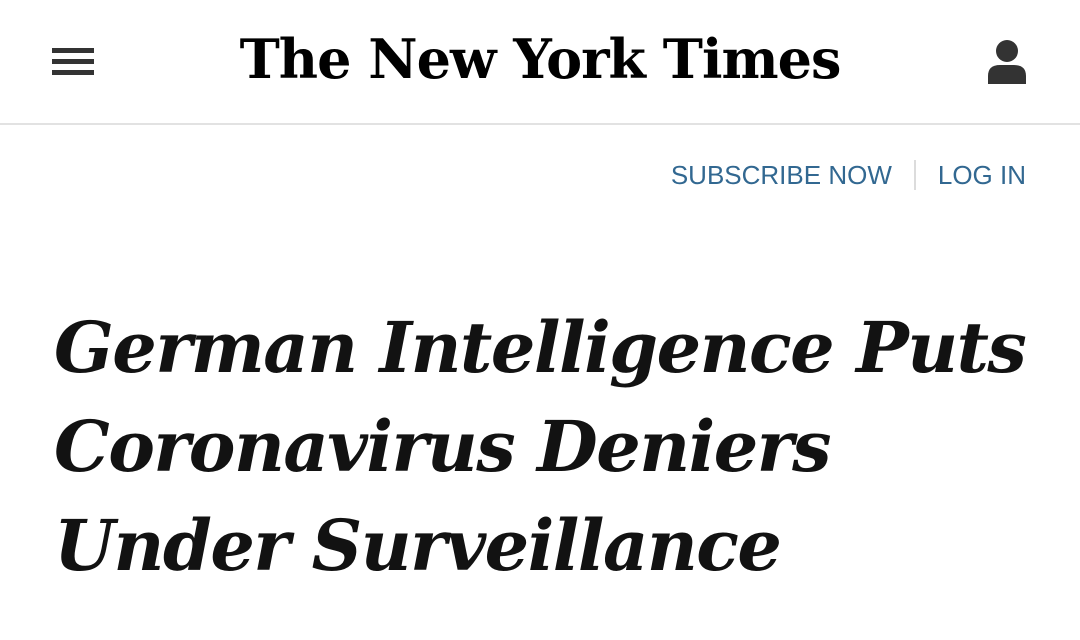  What do you see at coordinates (1007, 61) in the screenshot?
I see `user-account-icon` at bounding box center [1007, 61].